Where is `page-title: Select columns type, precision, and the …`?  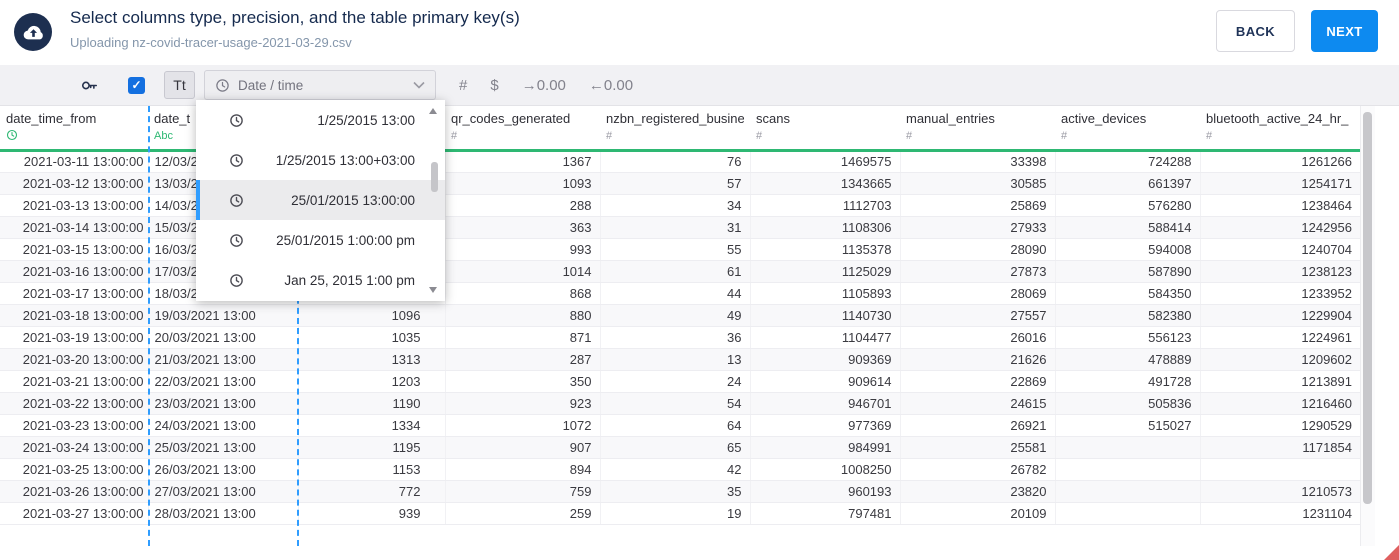
page-title: Select columns type, precision, and the … is located at coordinates (295, 17).